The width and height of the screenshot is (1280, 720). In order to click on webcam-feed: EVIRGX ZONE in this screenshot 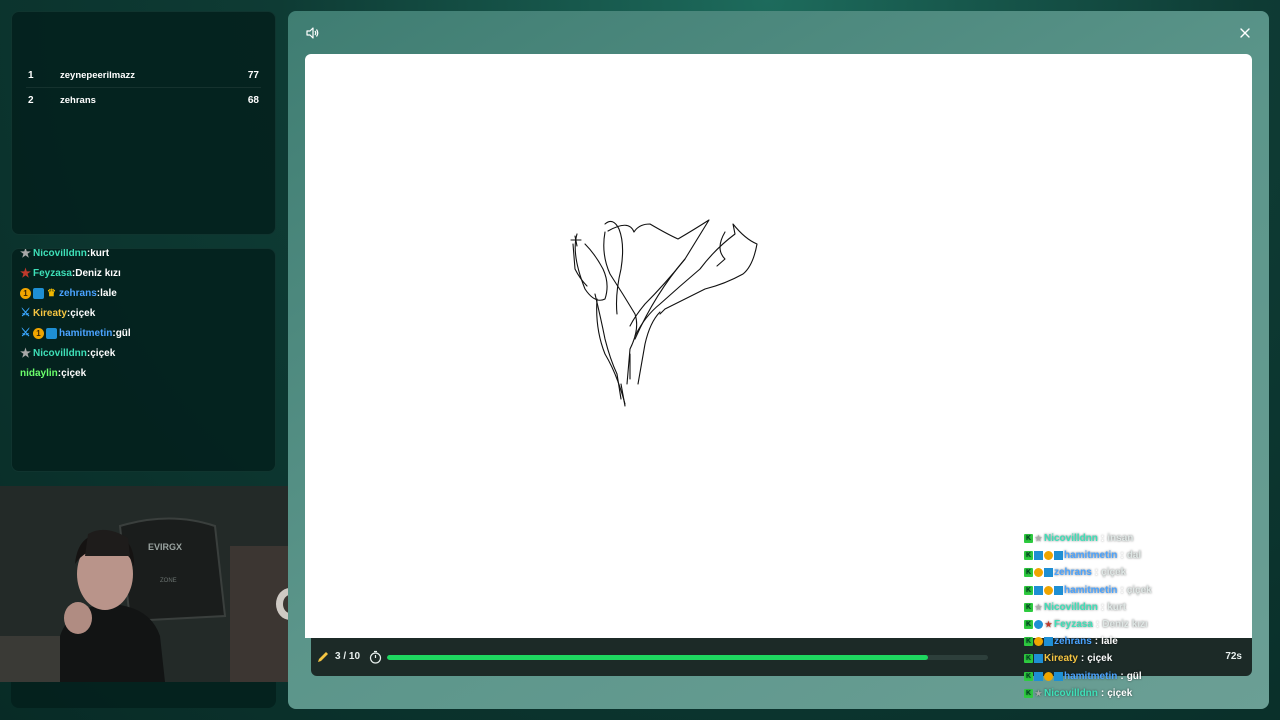, I will do `click(155, 584)`.